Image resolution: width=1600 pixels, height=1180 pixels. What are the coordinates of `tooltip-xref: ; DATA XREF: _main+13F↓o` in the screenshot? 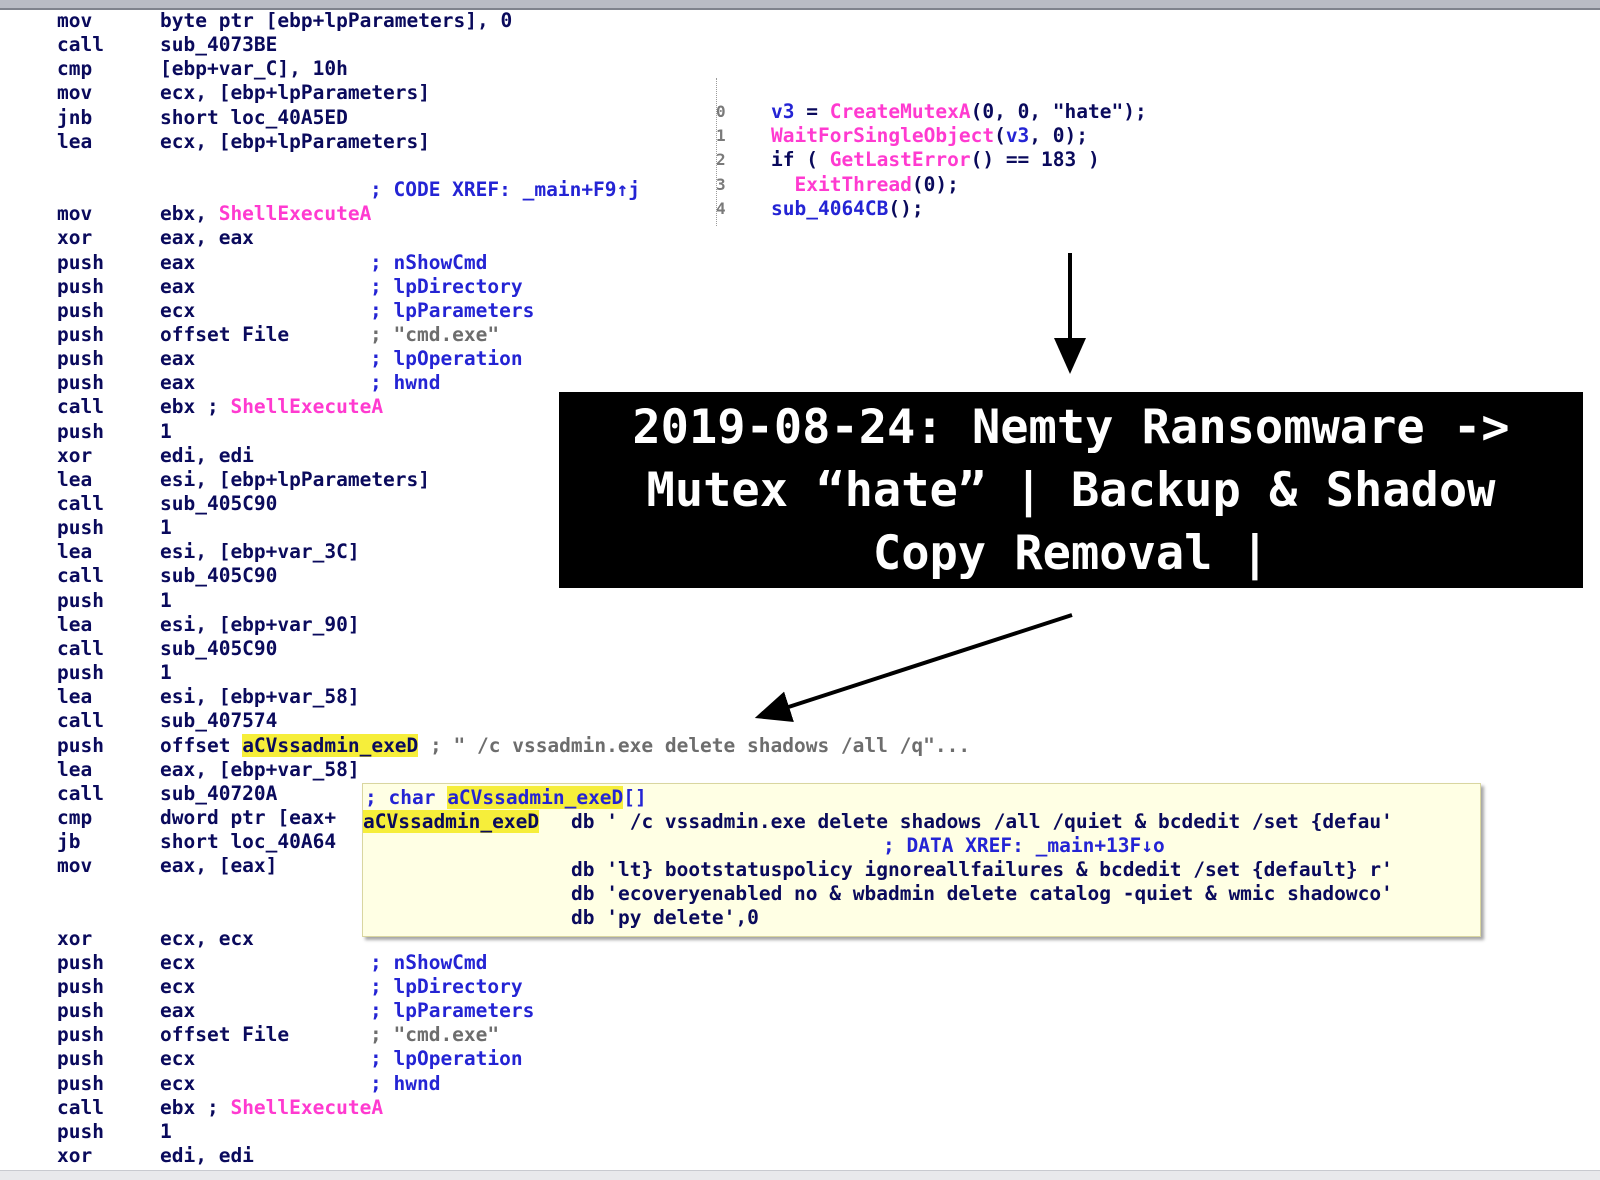 It's located at (1024, 846).